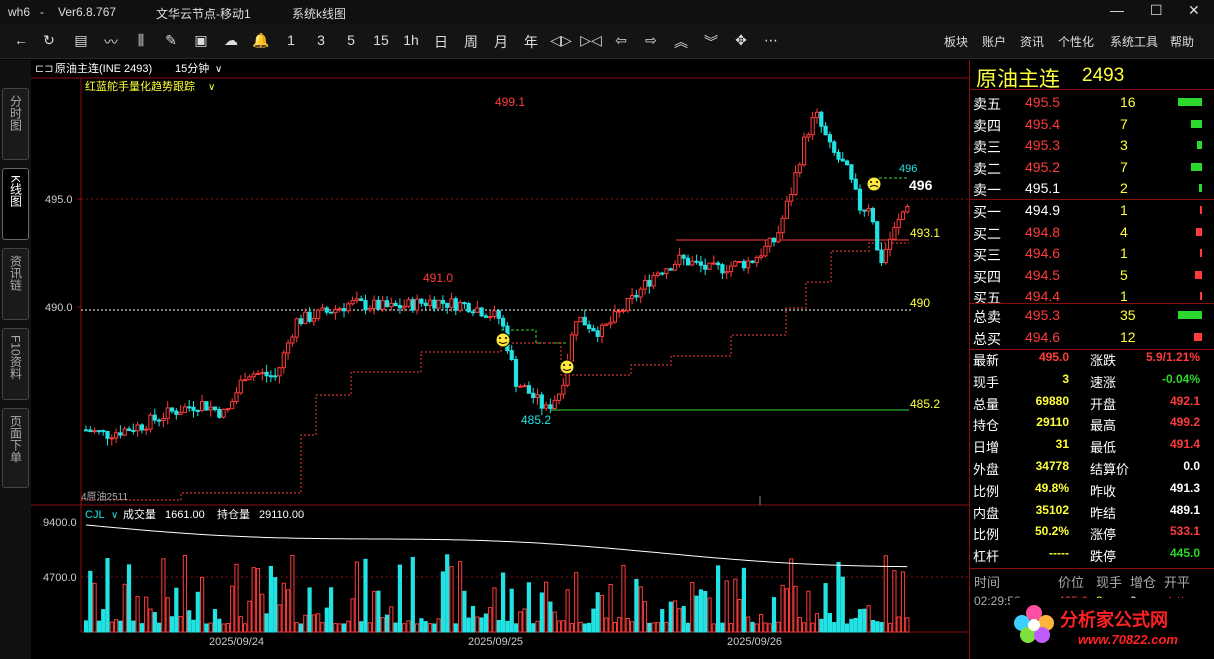 Image resolution: width=1214 pixels, height=659 pixels. I want to click on period-1-button: 1, so click(291, 40).